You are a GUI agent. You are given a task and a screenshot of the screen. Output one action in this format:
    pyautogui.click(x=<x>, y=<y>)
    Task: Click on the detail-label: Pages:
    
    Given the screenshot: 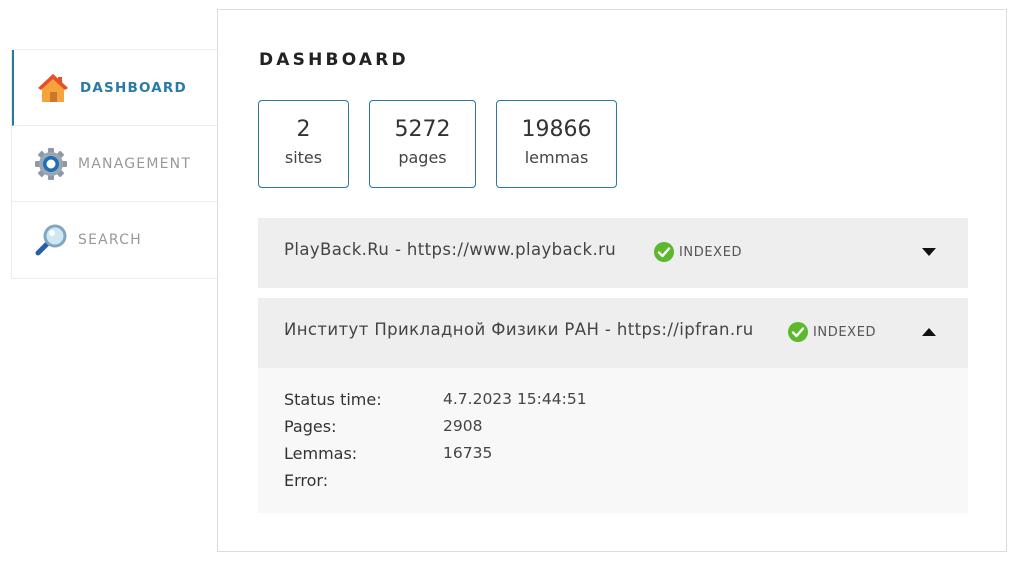 What is the action you would take?
    pyautogui.click(x=310, y=426)
    